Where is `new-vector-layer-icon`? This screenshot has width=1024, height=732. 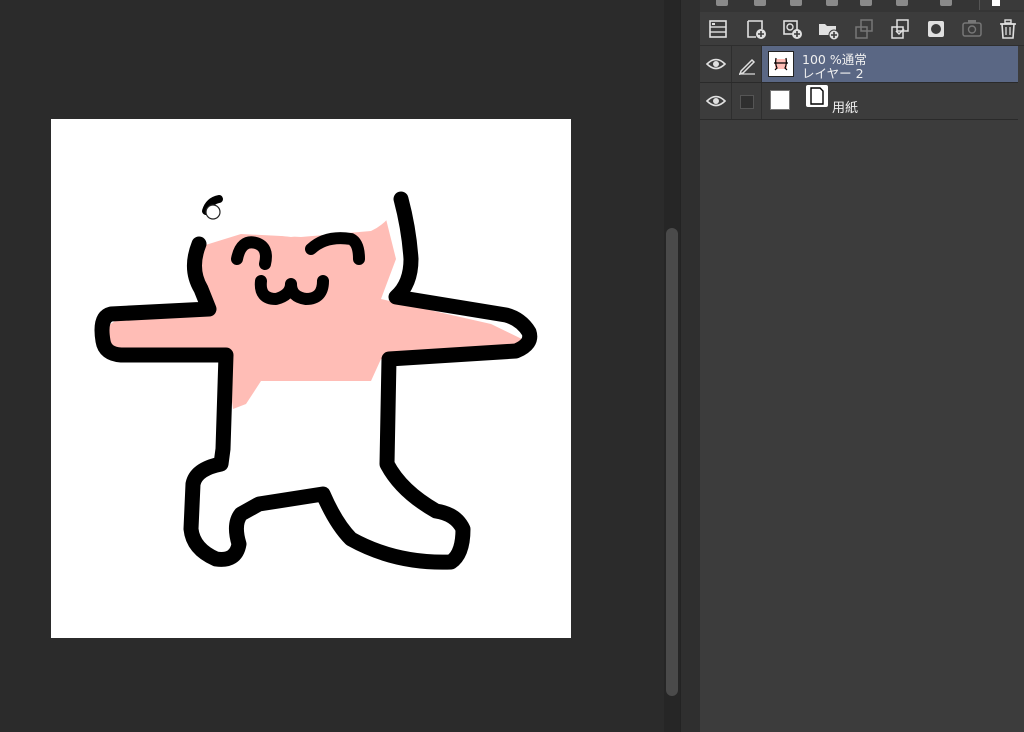 new-vector-layer-icon is located at coordinates (792, 29).